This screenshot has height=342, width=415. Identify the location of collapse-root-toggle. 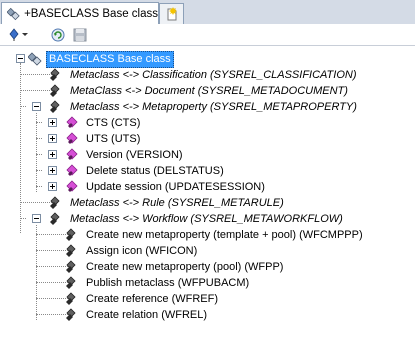
(20, 58).